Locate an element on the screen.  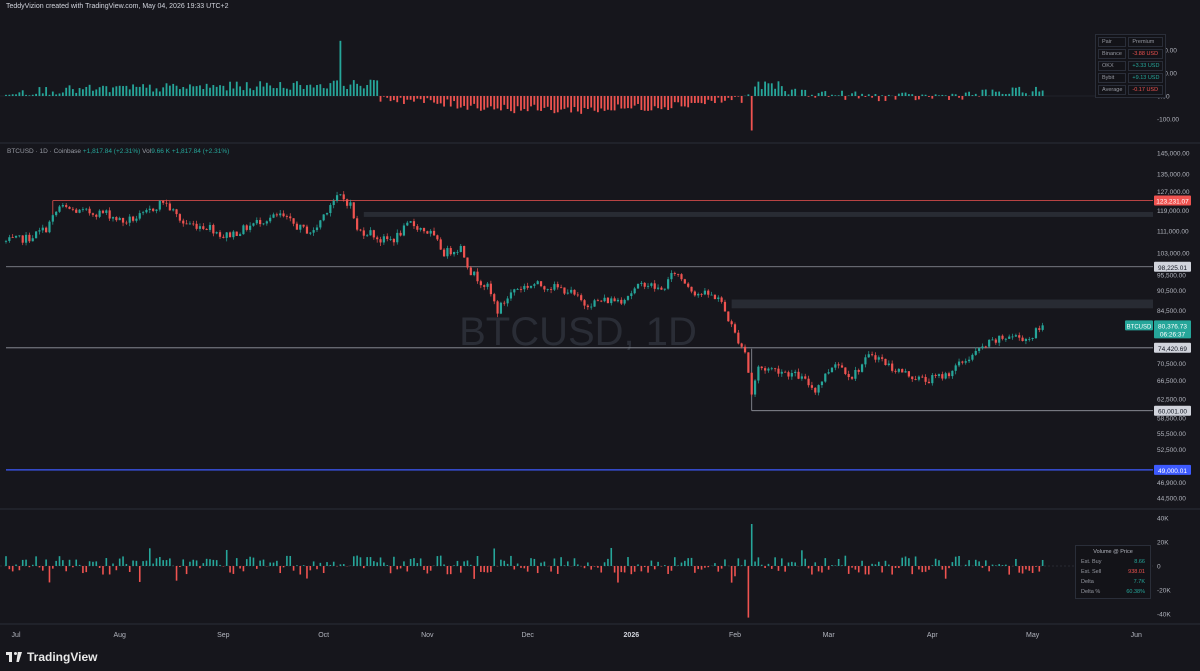
legend-symbol: BTCUSD · 1D · Coinbase is located at coordinates (44, 151).